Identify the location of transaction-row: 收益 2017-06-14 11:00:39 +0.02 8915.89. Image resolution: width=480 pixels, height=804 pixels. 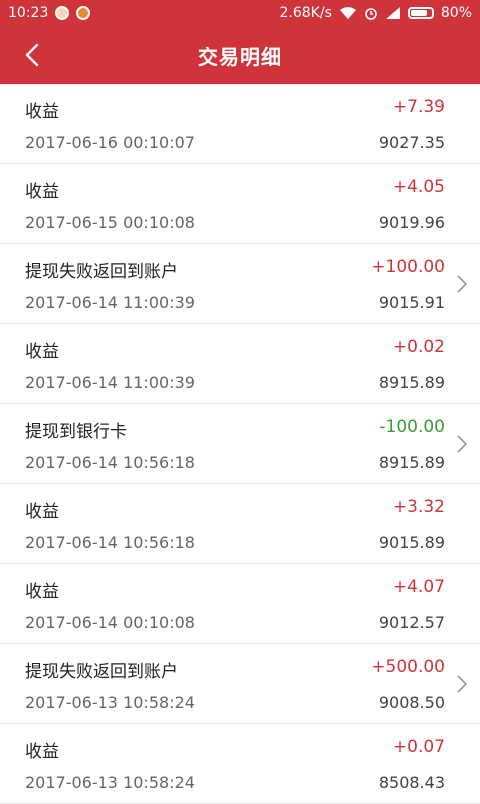
(240, 364).